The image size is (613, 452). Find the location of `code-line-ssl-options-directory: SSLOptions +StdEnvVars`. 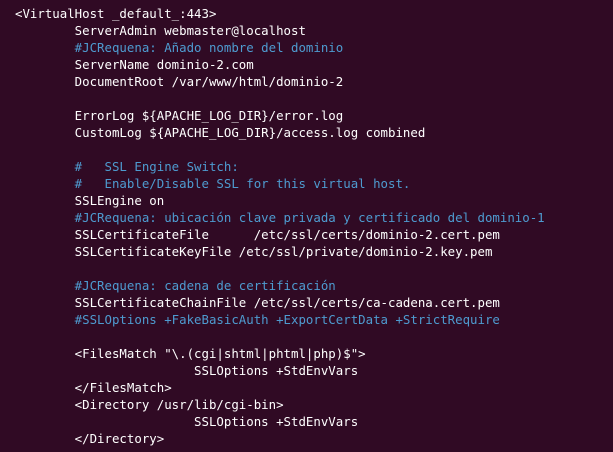

code-line-ssl-options-directory: SSLOptions +StdEnvVars is located at coordinates (187, 421).